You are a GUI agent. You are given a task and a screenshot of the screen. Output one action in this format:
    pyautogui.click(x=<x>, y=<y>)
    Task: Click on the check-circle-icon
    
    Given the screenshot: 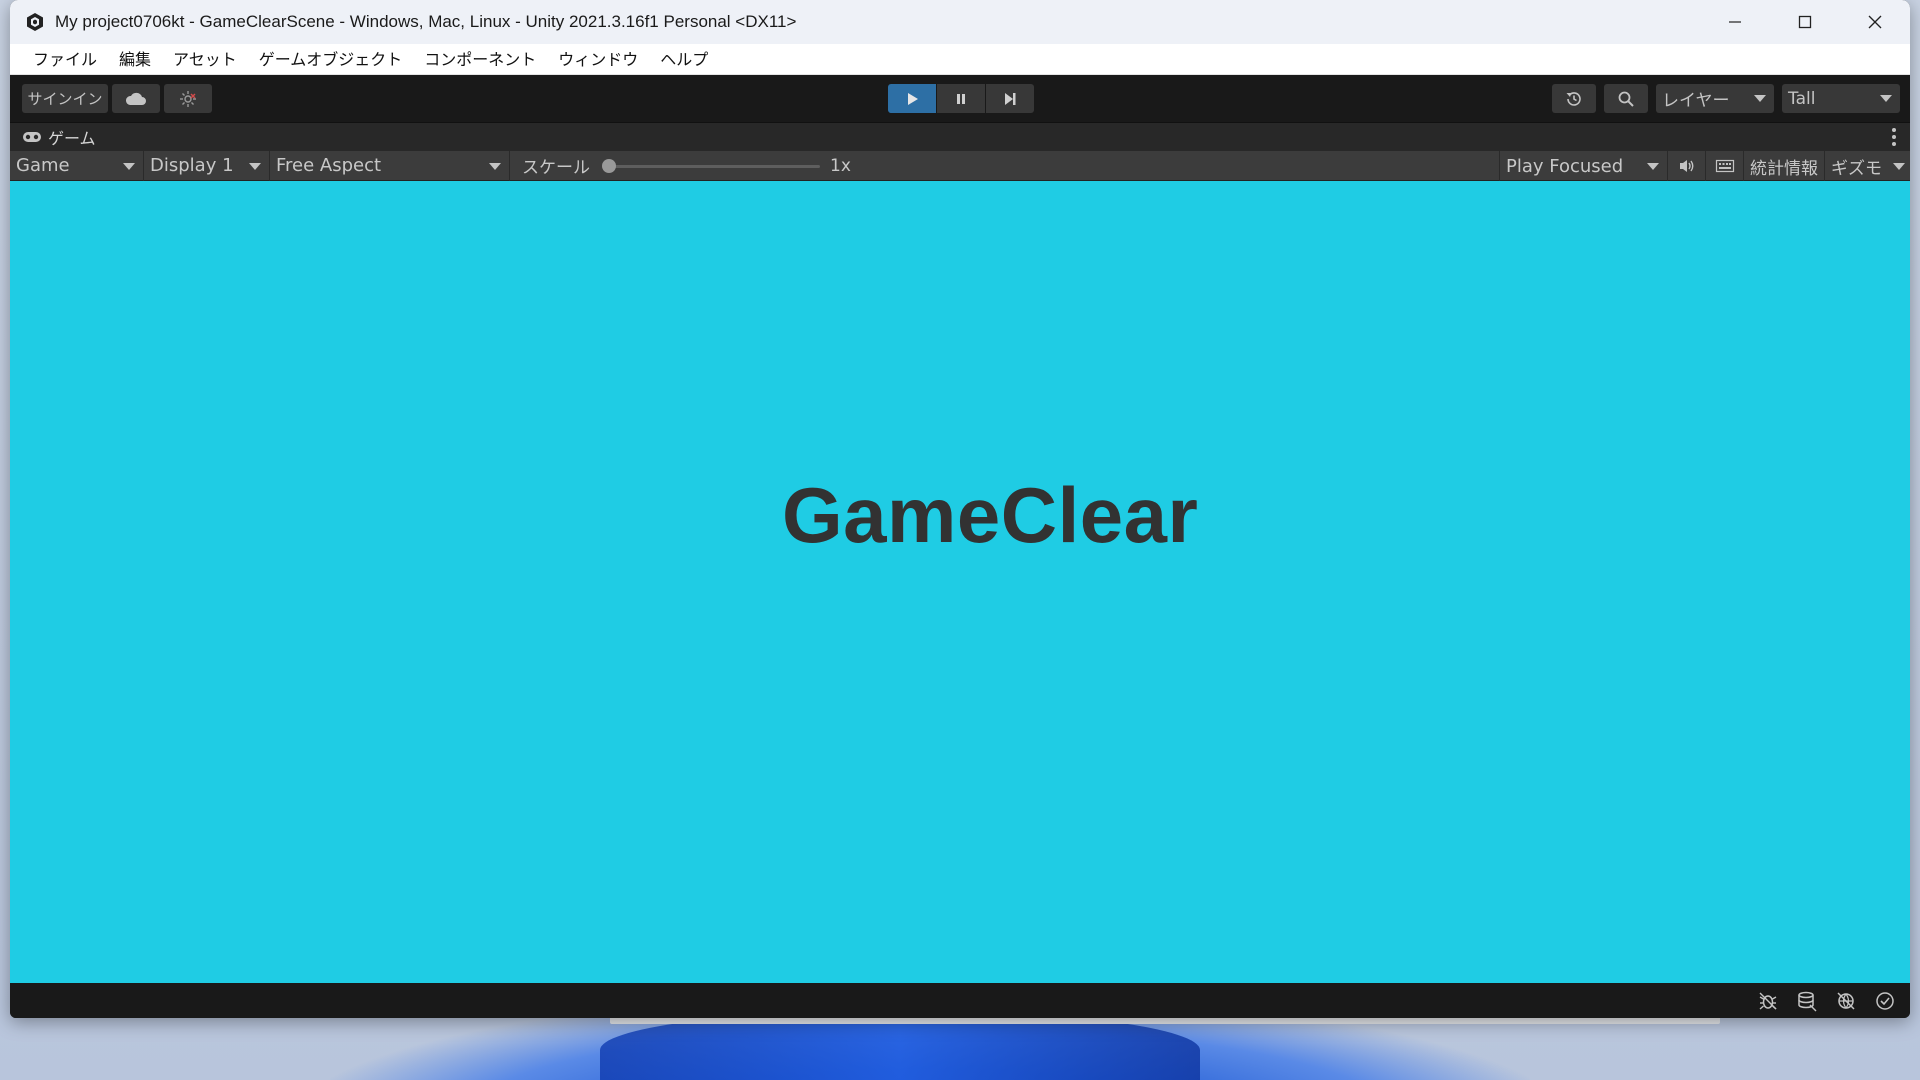 What is the action you would take?
    pyautogui.click(x=1885, y=1001)
    